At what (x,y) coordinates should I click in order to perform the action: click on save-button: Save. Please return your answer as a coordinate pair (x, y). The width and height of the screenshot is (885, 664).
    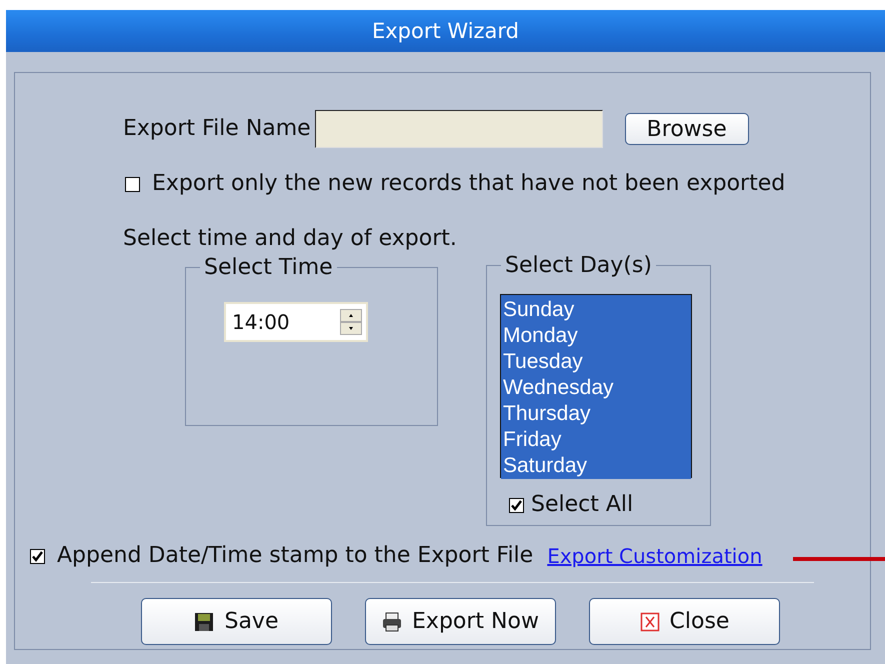
    Looking at the image, I should click on (236, 621).